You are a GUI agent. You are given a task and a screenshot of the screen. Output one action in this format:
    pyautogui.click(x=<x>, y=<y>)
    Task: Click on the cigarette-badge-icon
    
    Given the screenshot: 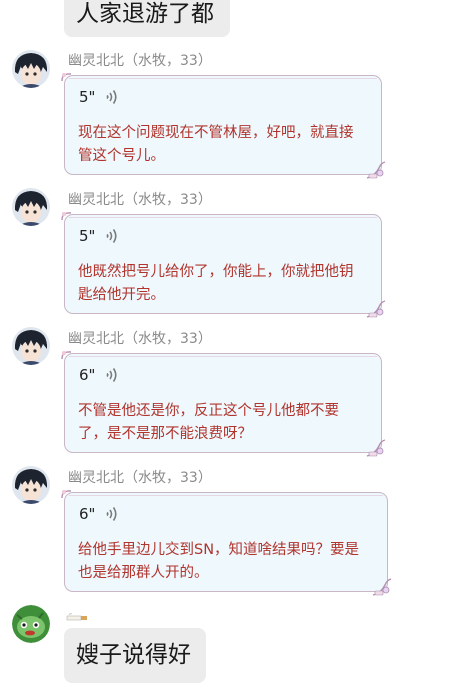 What is the action you would take?
    pyautogui.click(x=76, y=617)
    